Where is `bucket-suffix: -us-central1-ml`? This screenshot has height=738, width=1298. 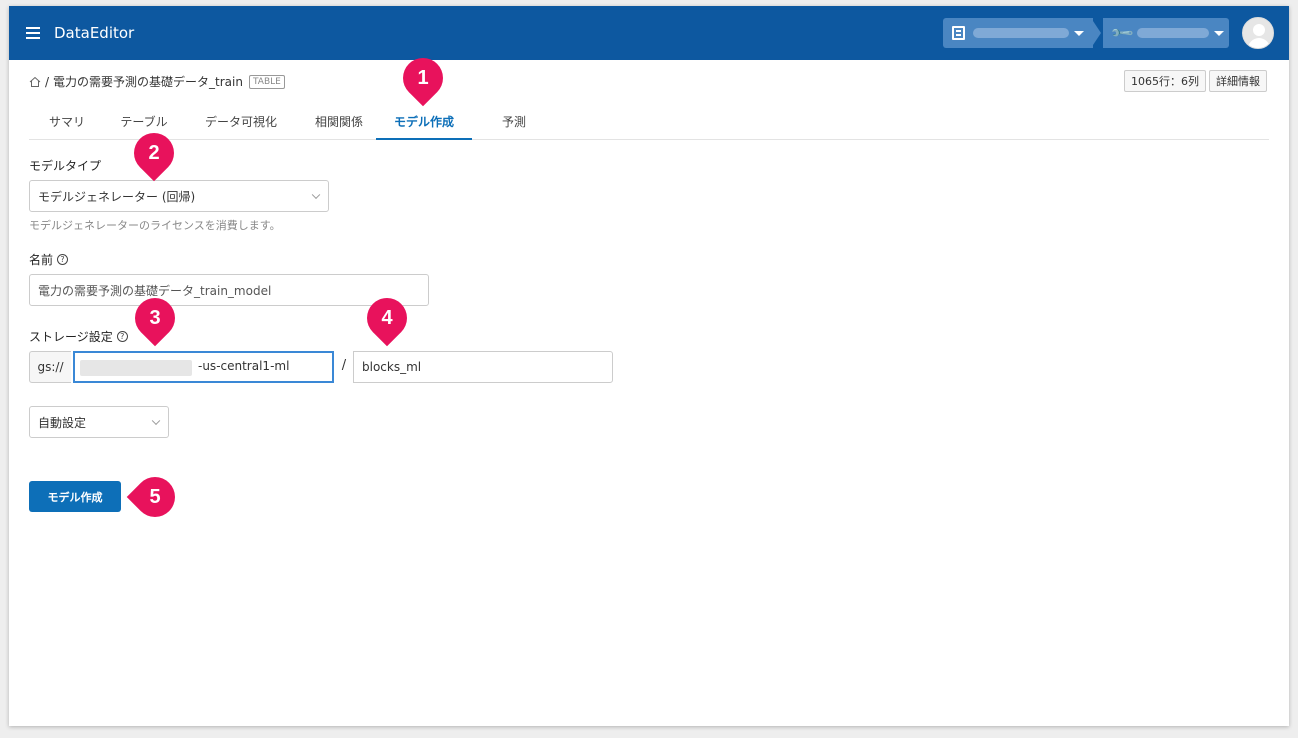 bucket-suffix: -us-central1-ml is located at coordinates (244, 366).